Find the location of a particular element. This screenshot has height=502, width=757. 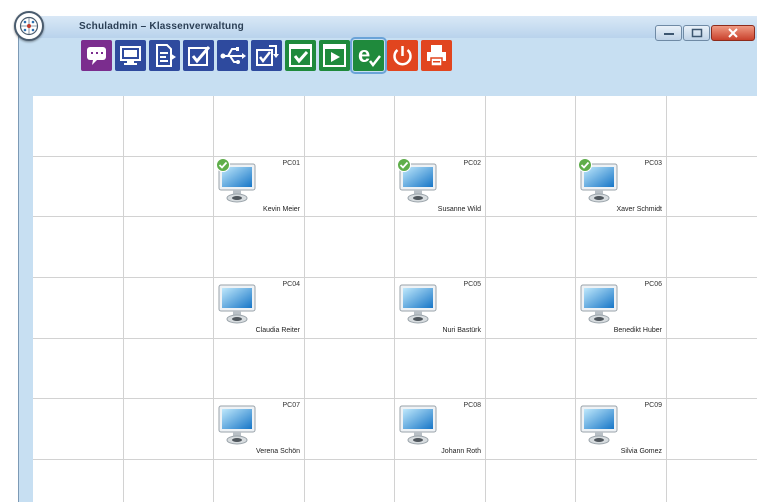

computer-id: PC05 is located at coordinates (472, 284).